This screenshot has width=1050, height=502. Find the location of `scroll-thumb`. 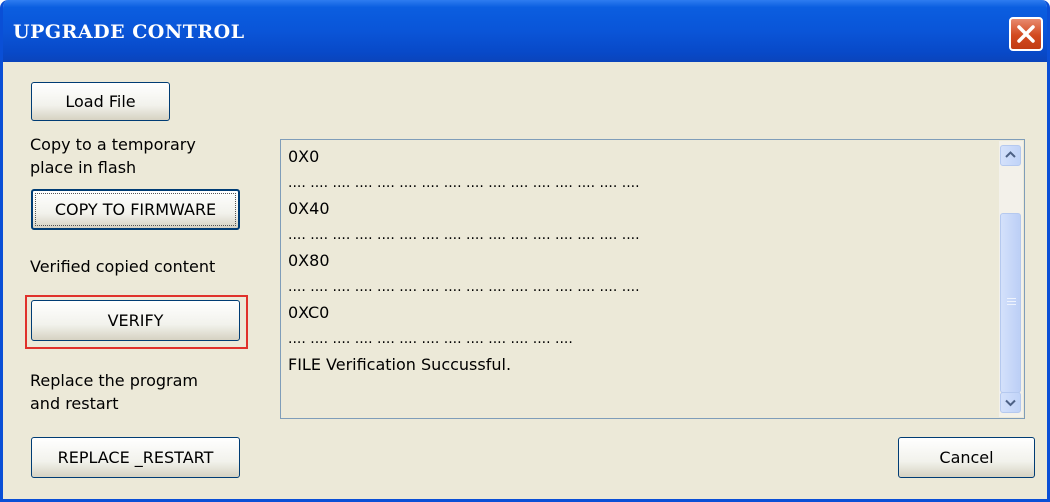

scroll-thumb is located at coordinates (1010, 303).